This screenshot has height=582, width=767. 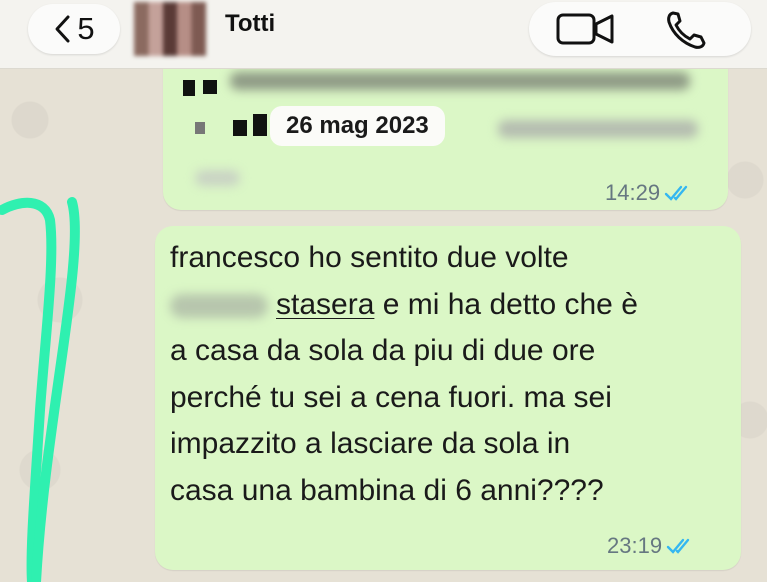 I want to click on message-line: impazzito a lasciare da sola in, so click(x=370, y=443).